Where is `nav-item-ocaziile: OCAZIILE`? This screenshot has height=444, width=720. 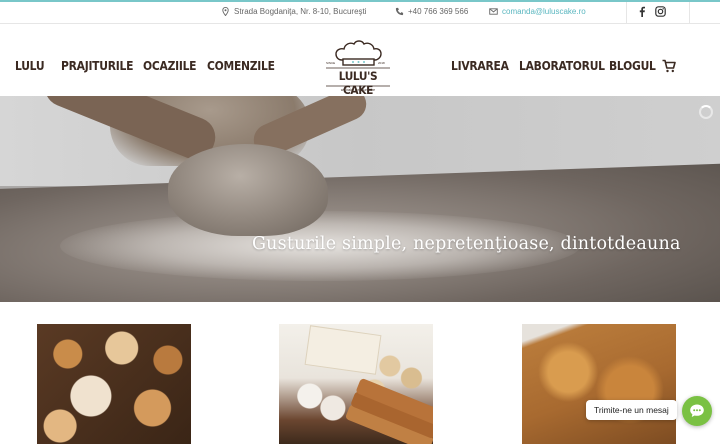
nav-item-ocaziile: OCAZIILE is located at coordinates (170, 65).